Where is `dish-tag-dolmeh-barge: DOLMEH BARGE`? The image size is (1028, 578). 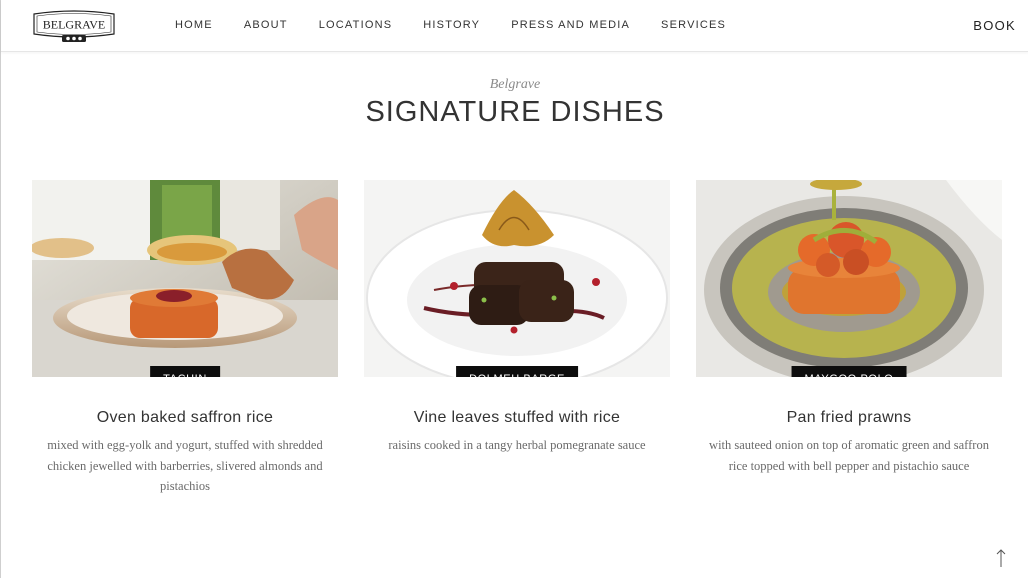 dish-tag-dolmeh-barge: DOLMEH BARGE is located at coordinates (517, 371).